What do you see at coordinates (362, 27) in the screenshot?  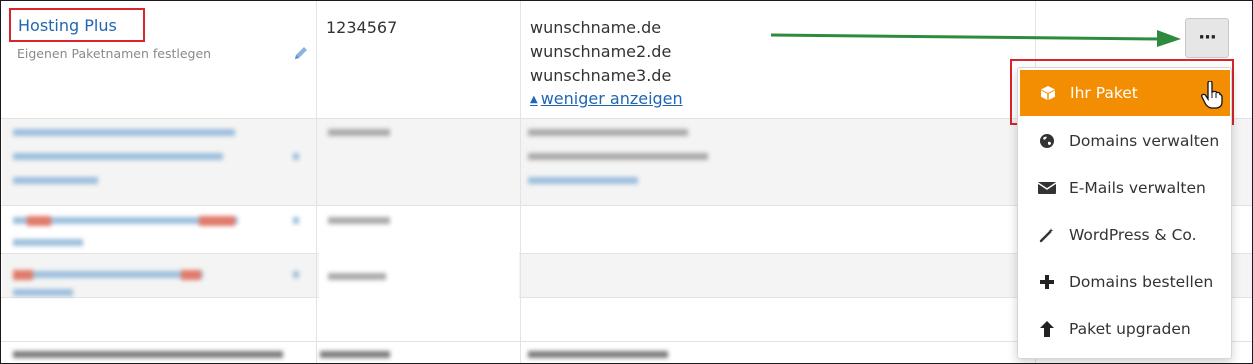 I see `package-number: 1234567` at bounding box center [362, 27].